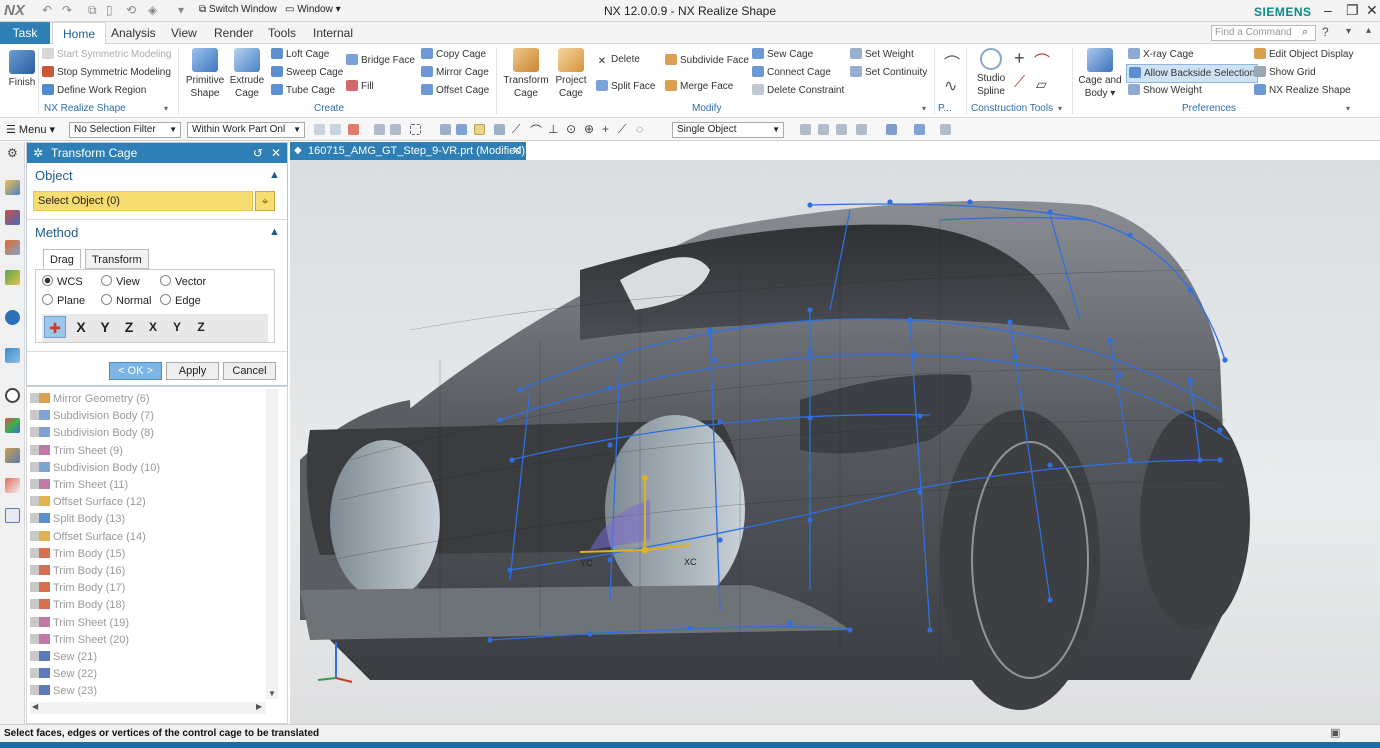 The width and height of the screenshot is (1380, 748). Describe the element at coordinates (47, 10) in the screenshot. I see `undo-icon: ↶` at that location.